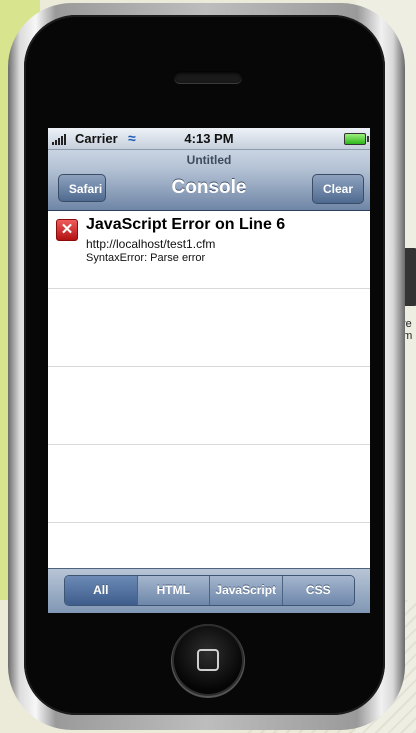 The height and width of the screenshot is (733, 416). What do you see at coordinates (186, 224) in the screenshot?
I see `error-title: JavaScript Error on Line 6` at bounding box center [186, 224].